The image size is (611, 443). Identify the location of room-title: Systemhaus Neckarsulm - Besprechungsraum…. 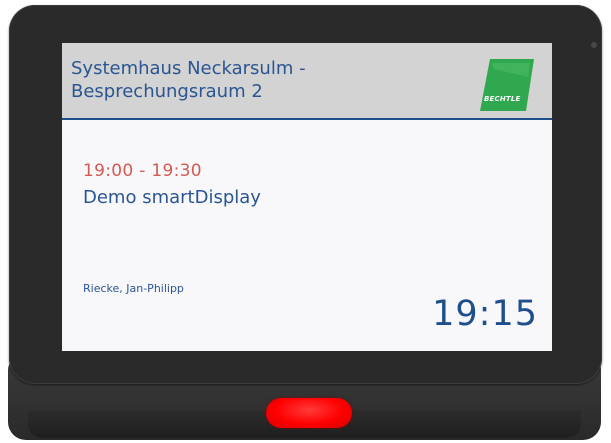
(188, 80).